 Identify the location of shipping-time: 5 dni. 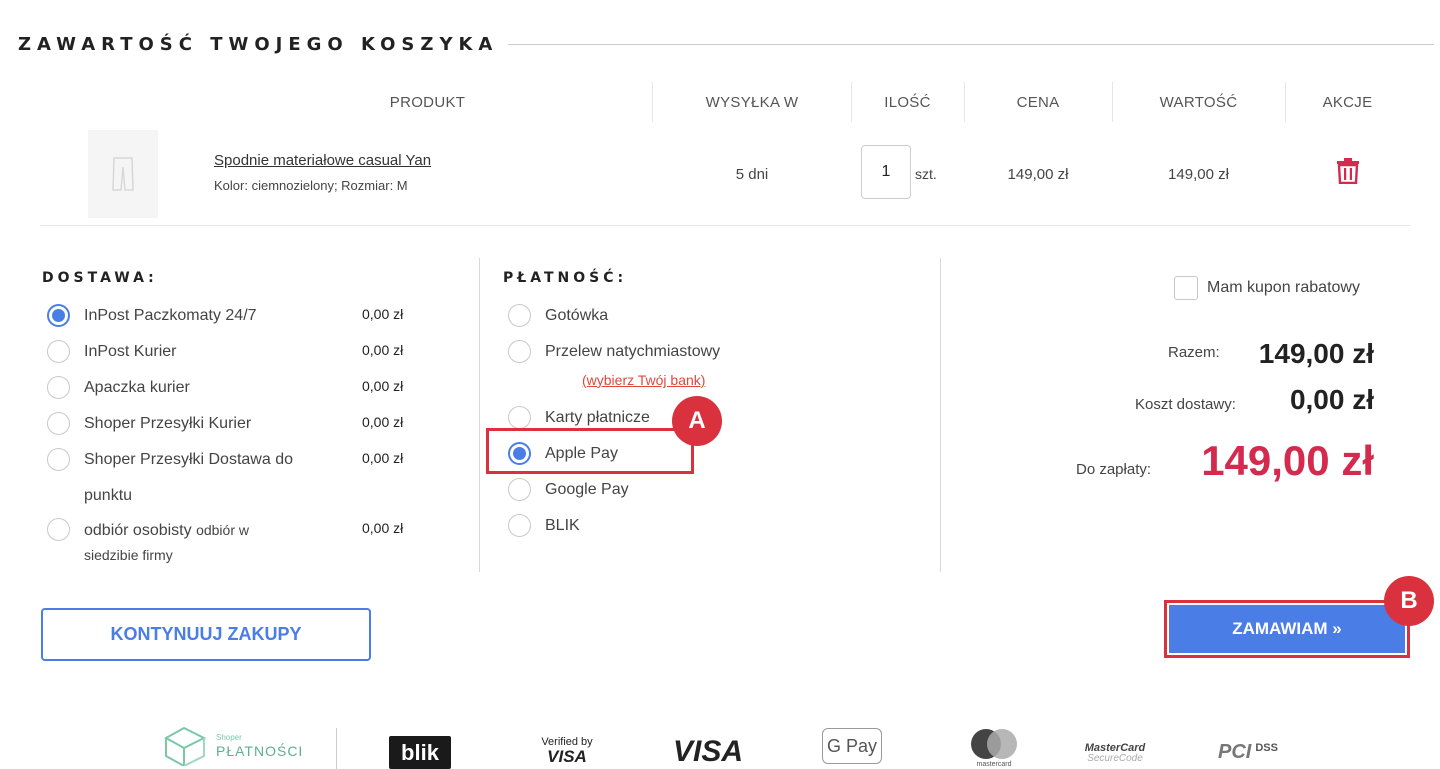
(752, 174).